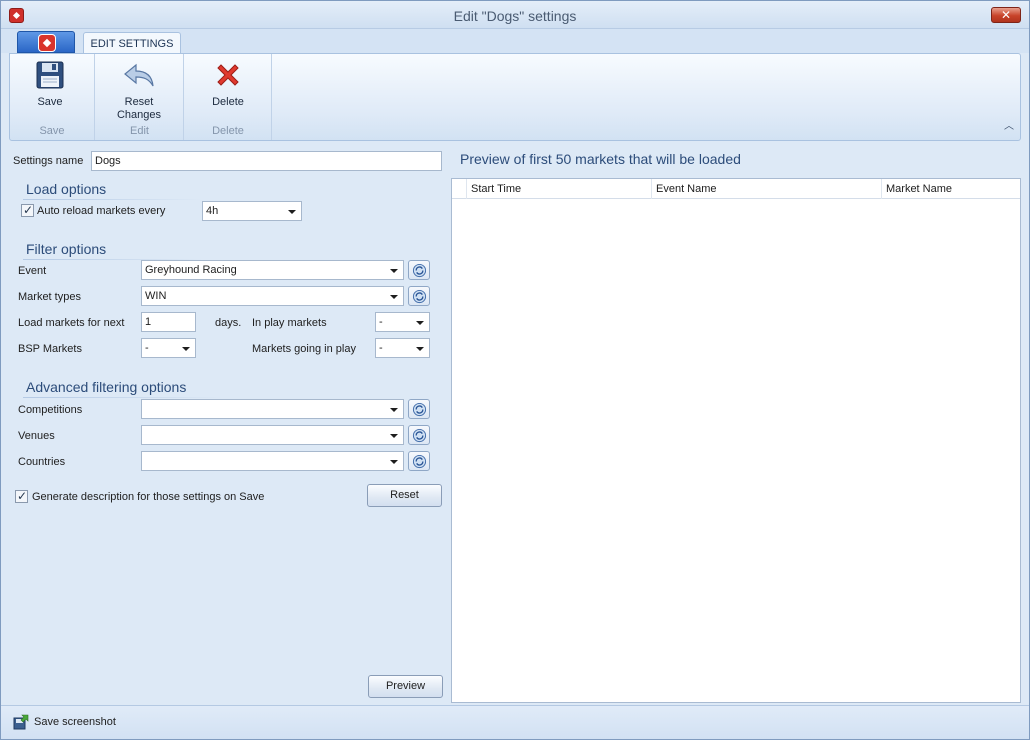  What do you see at coordinates (228, 131) in the screenshot?
I see `ribbon-group-delete-label: Delete` at bounding box center [228, 131].